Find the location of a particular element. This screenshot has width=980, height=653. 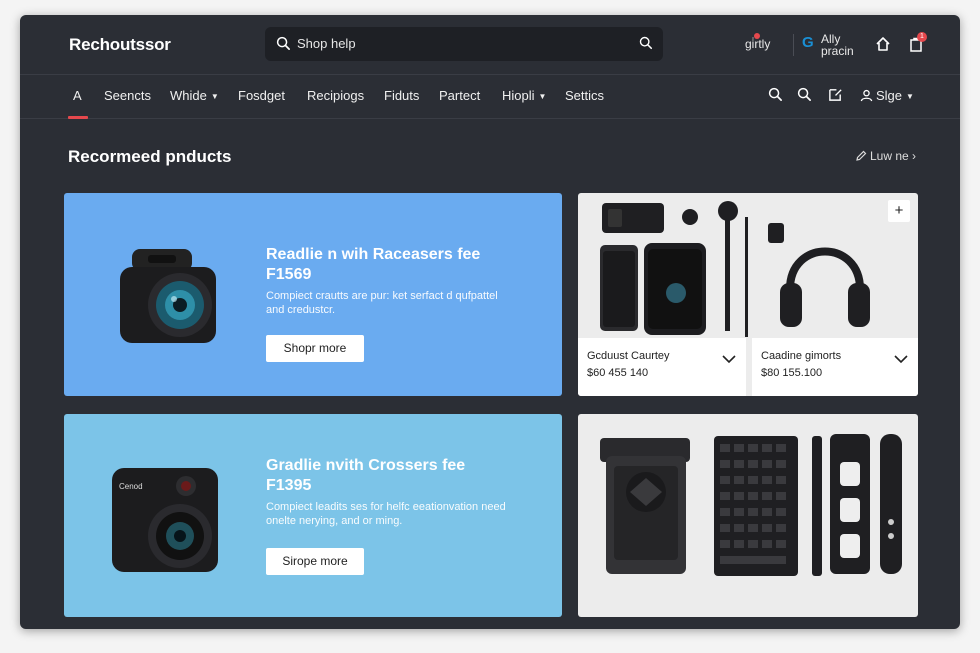

brand-logo: Rechoutssor is located at coordinates (120, 45).